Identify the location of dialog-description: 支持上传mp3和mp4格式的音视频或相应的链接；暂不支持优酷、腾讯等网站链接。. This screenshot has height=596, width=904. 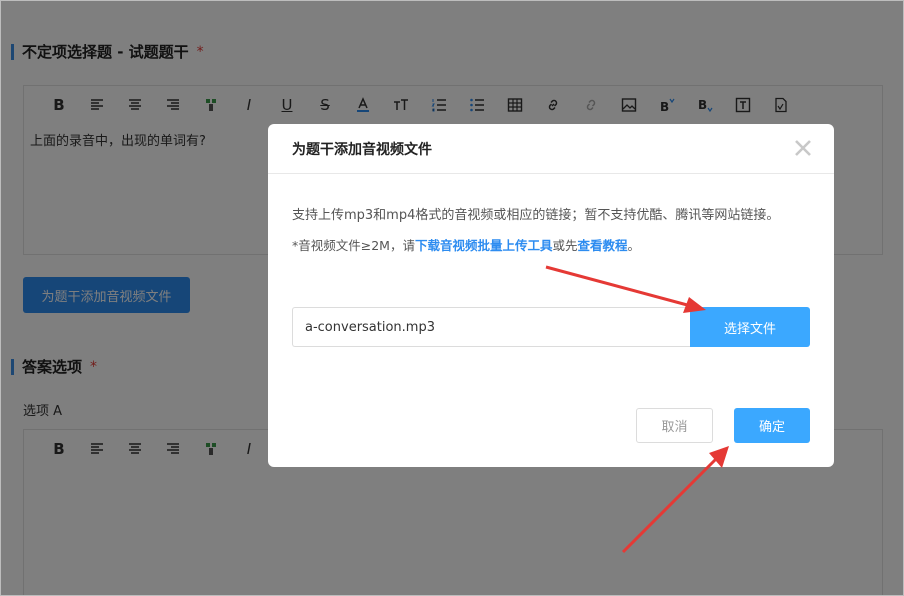
(536, 215).